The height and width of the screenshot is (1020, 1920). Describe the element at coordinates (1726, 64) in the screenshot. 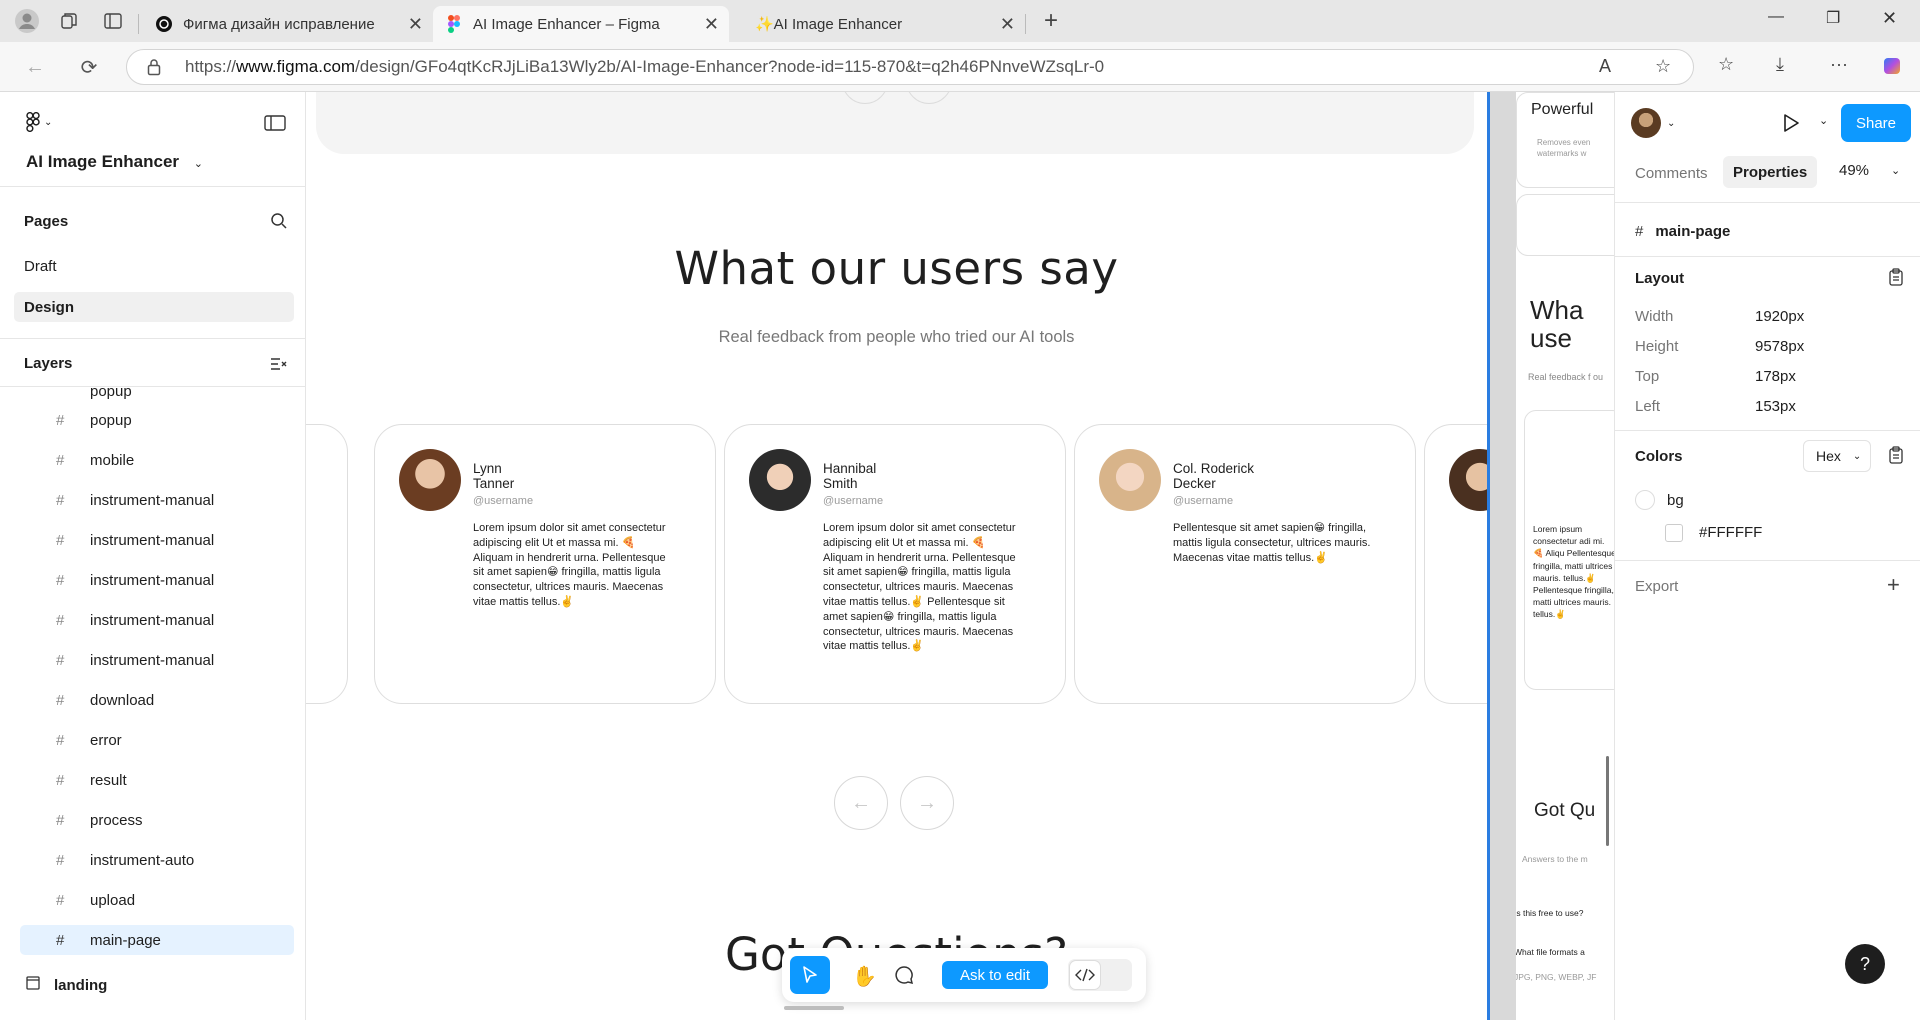

I see `favorites-icon: ☆` at that location.